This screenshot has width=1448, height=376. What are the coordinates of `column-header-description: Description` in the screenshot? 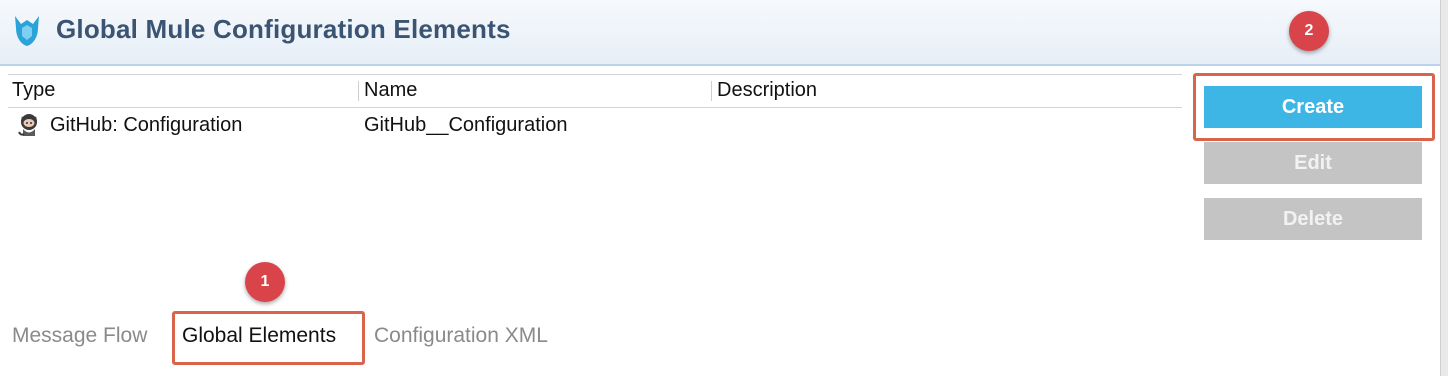 It's located at (767, 90).